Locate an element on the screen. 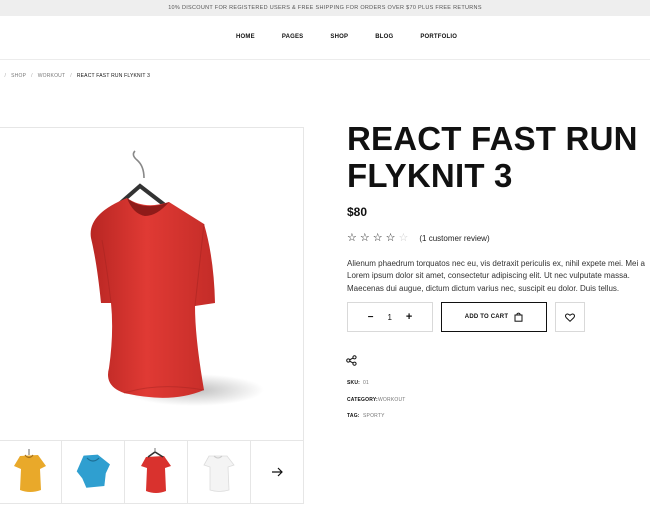  category-label: CATEGORY: is located at coordinates (362, 400).